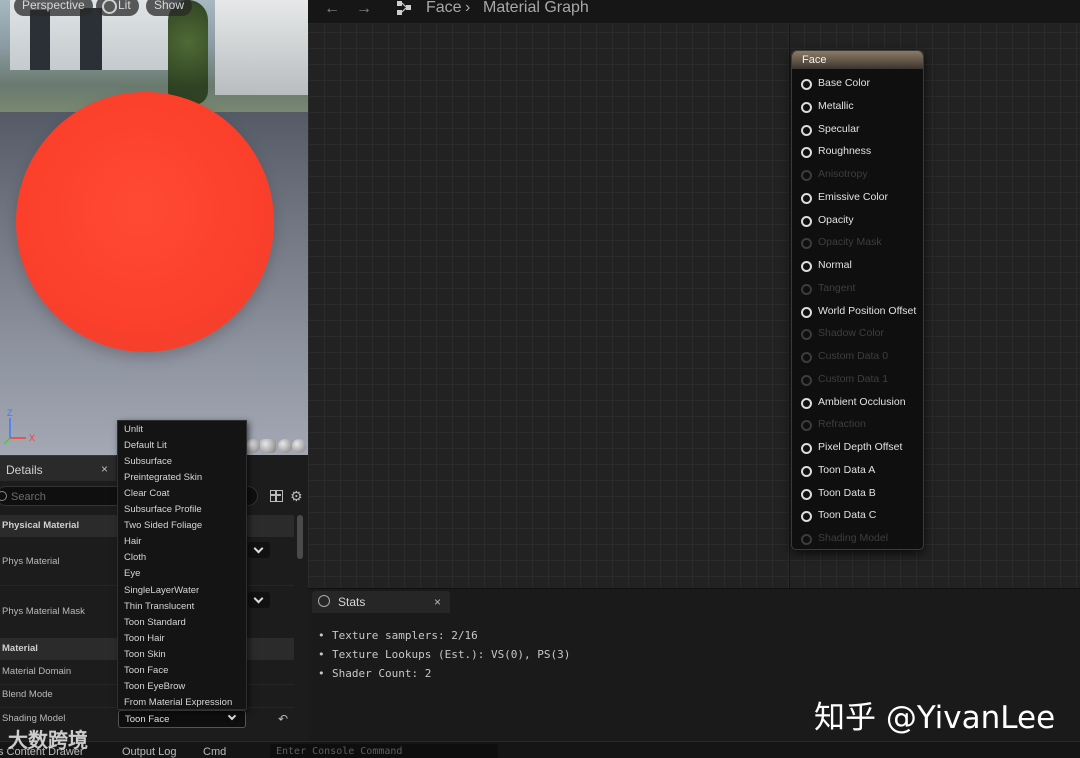  Describe the element at coordinates (437, 602) in the screenshot. I see `stats-close-icon: ×` at that location.